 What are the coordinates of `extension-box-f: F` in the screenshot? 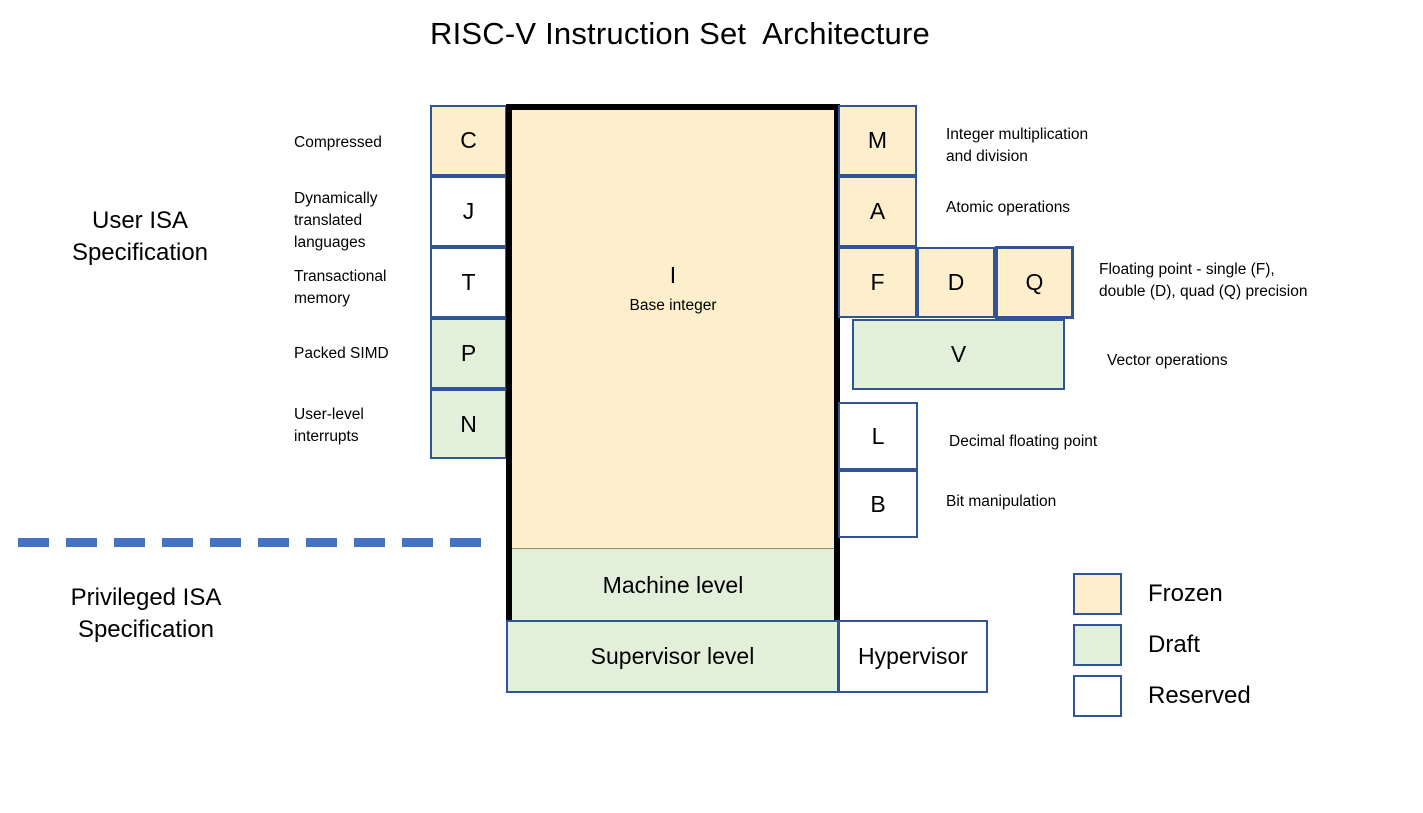 It's located at (877, 282).